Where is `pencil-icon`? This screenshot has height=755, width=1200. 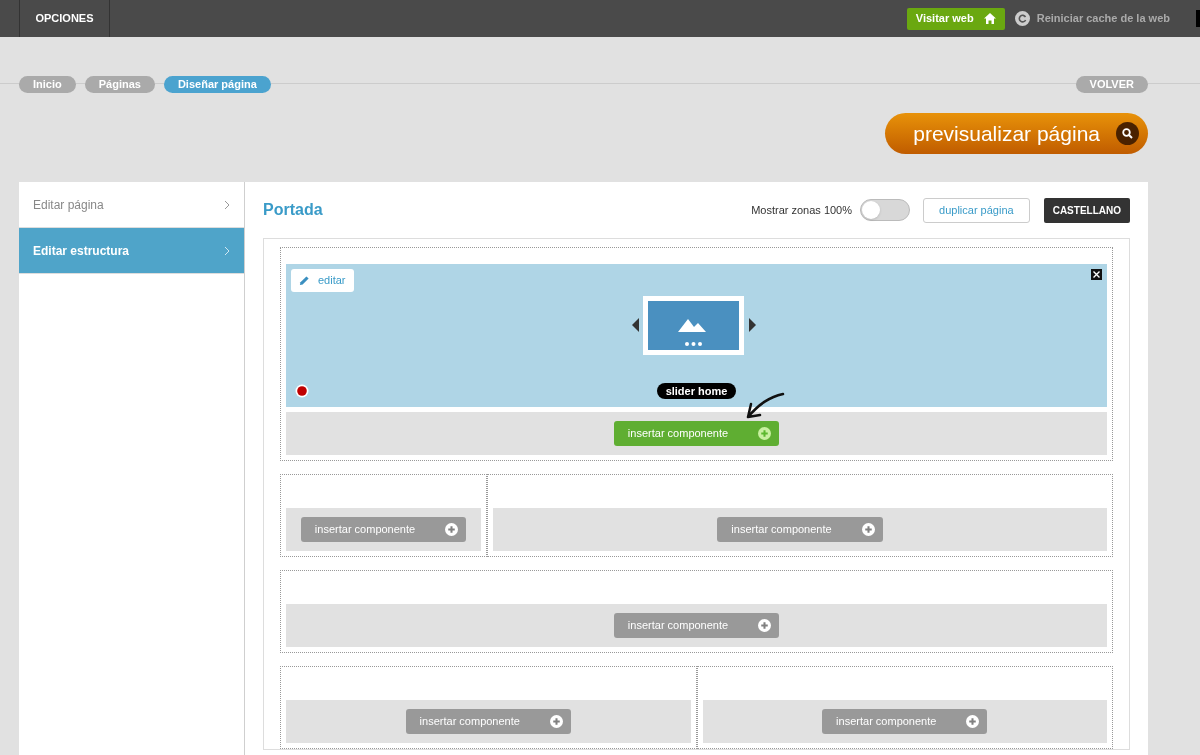
pencil-icon is located at coordinates (304, 280).